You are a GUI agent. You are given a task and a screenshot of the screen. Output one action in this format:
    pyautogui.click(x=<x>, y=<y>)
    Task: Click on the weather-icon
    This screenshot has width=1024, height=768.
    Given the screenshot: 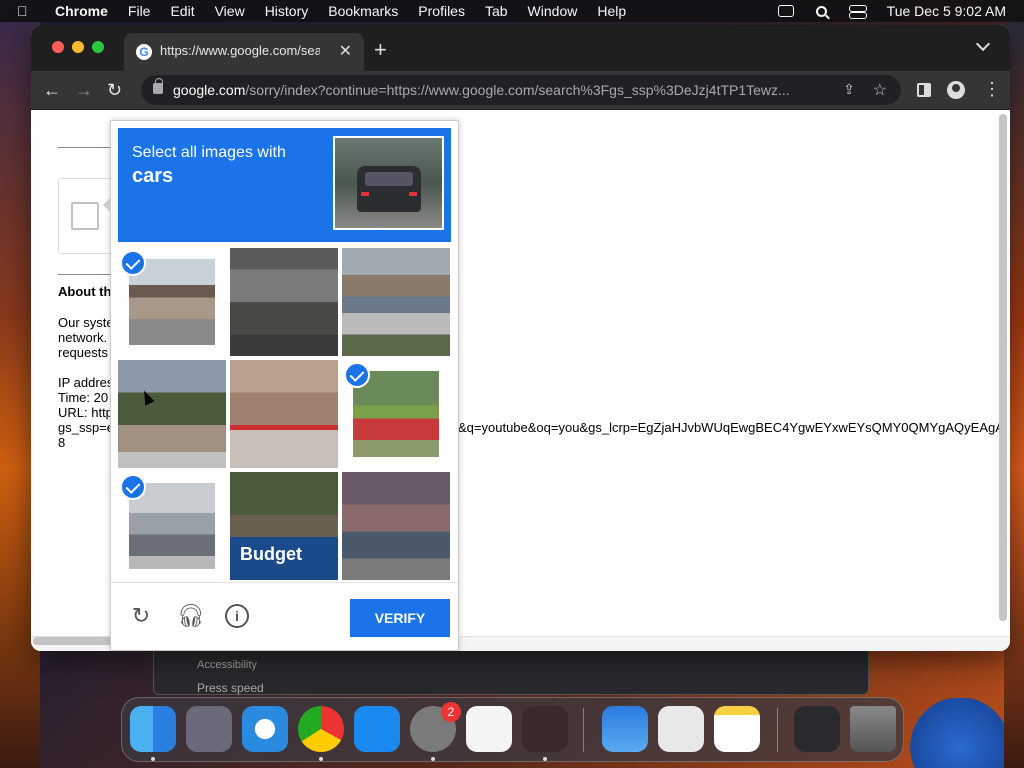 What is the action you would take?
    pyautogui.click(x=625, y=729)
    